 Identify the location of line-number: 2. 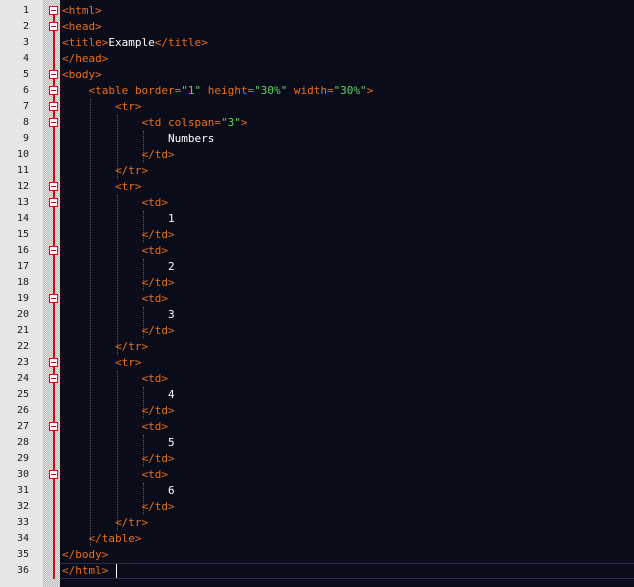
(25, 26).